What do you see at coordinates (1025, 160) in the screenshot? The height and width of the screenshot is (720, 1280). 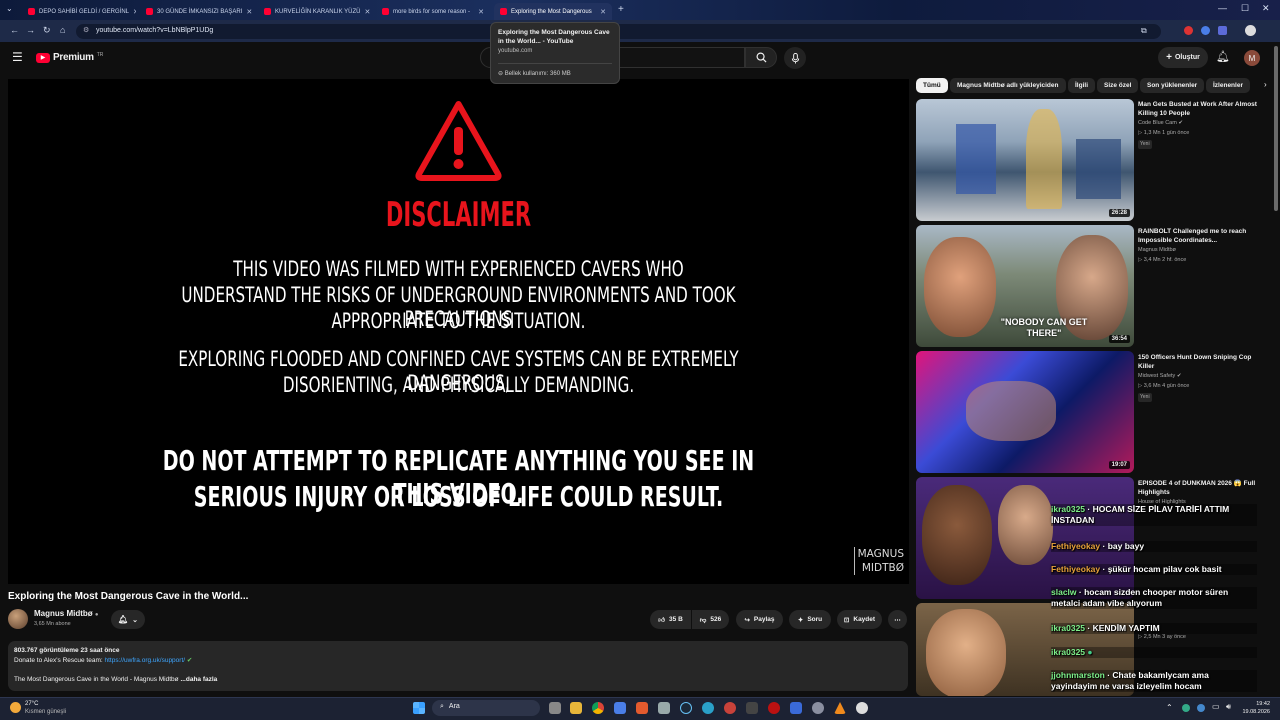 I see `recommendation-thumbnail: 26:28` at bounding box center [1025, 160].